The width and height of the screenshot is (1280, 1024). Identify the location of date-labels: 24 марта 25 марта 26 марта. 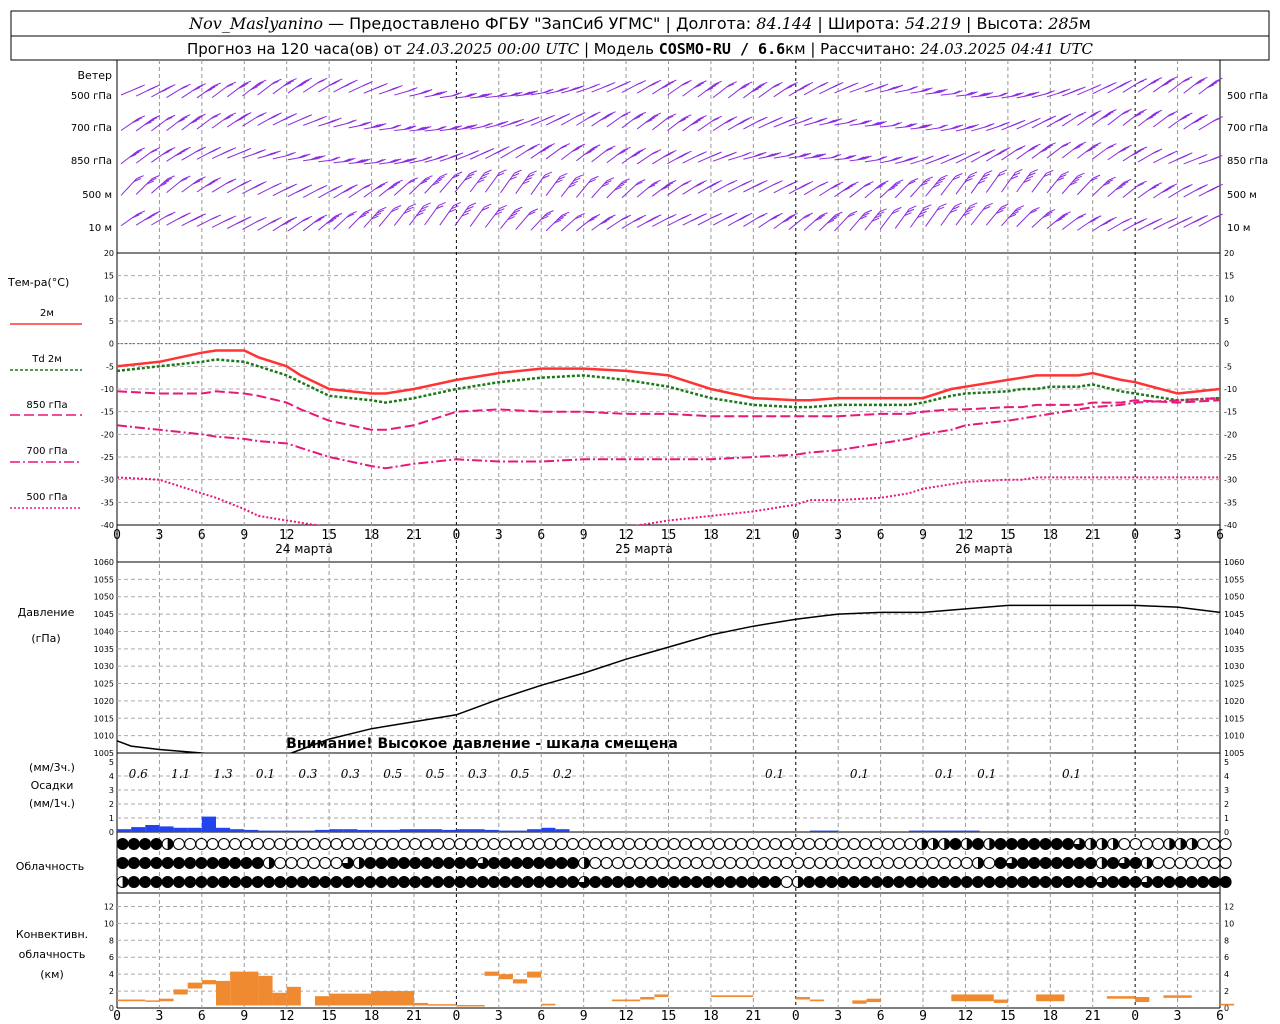
(643, 549).